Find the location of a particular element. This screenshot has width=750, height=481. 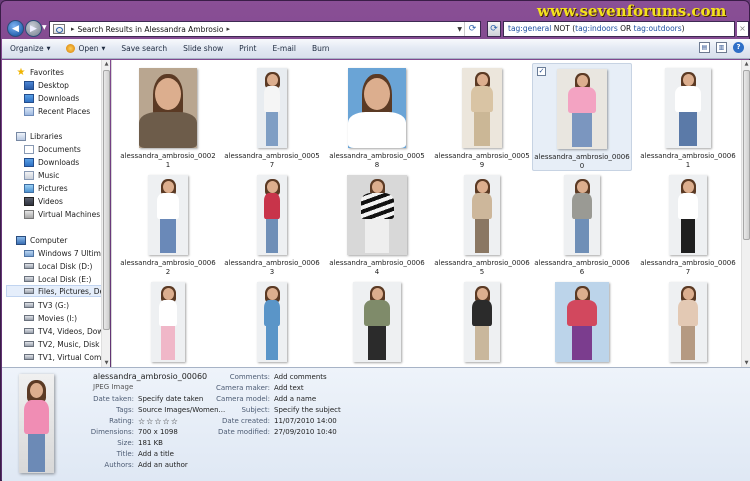

prop-value: Add an author is located at coordinates (163, 465).